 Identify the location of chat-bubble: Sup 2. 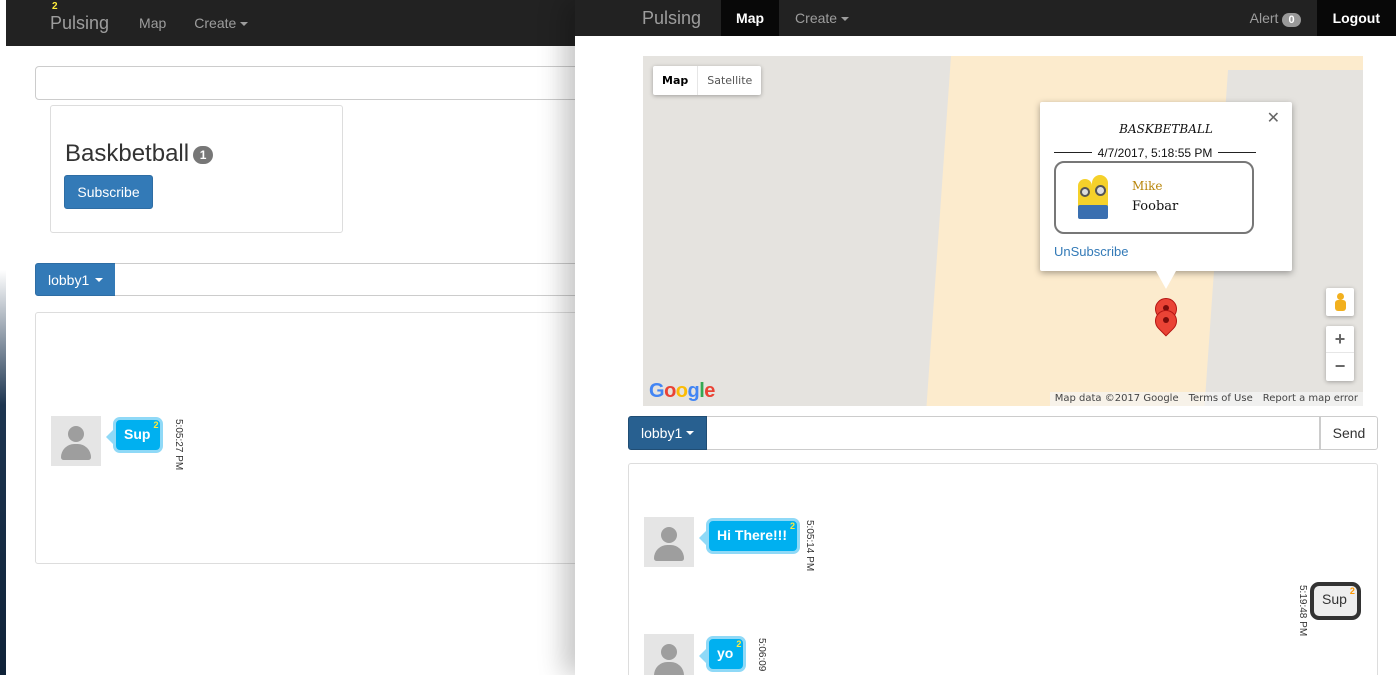
(134, 435).